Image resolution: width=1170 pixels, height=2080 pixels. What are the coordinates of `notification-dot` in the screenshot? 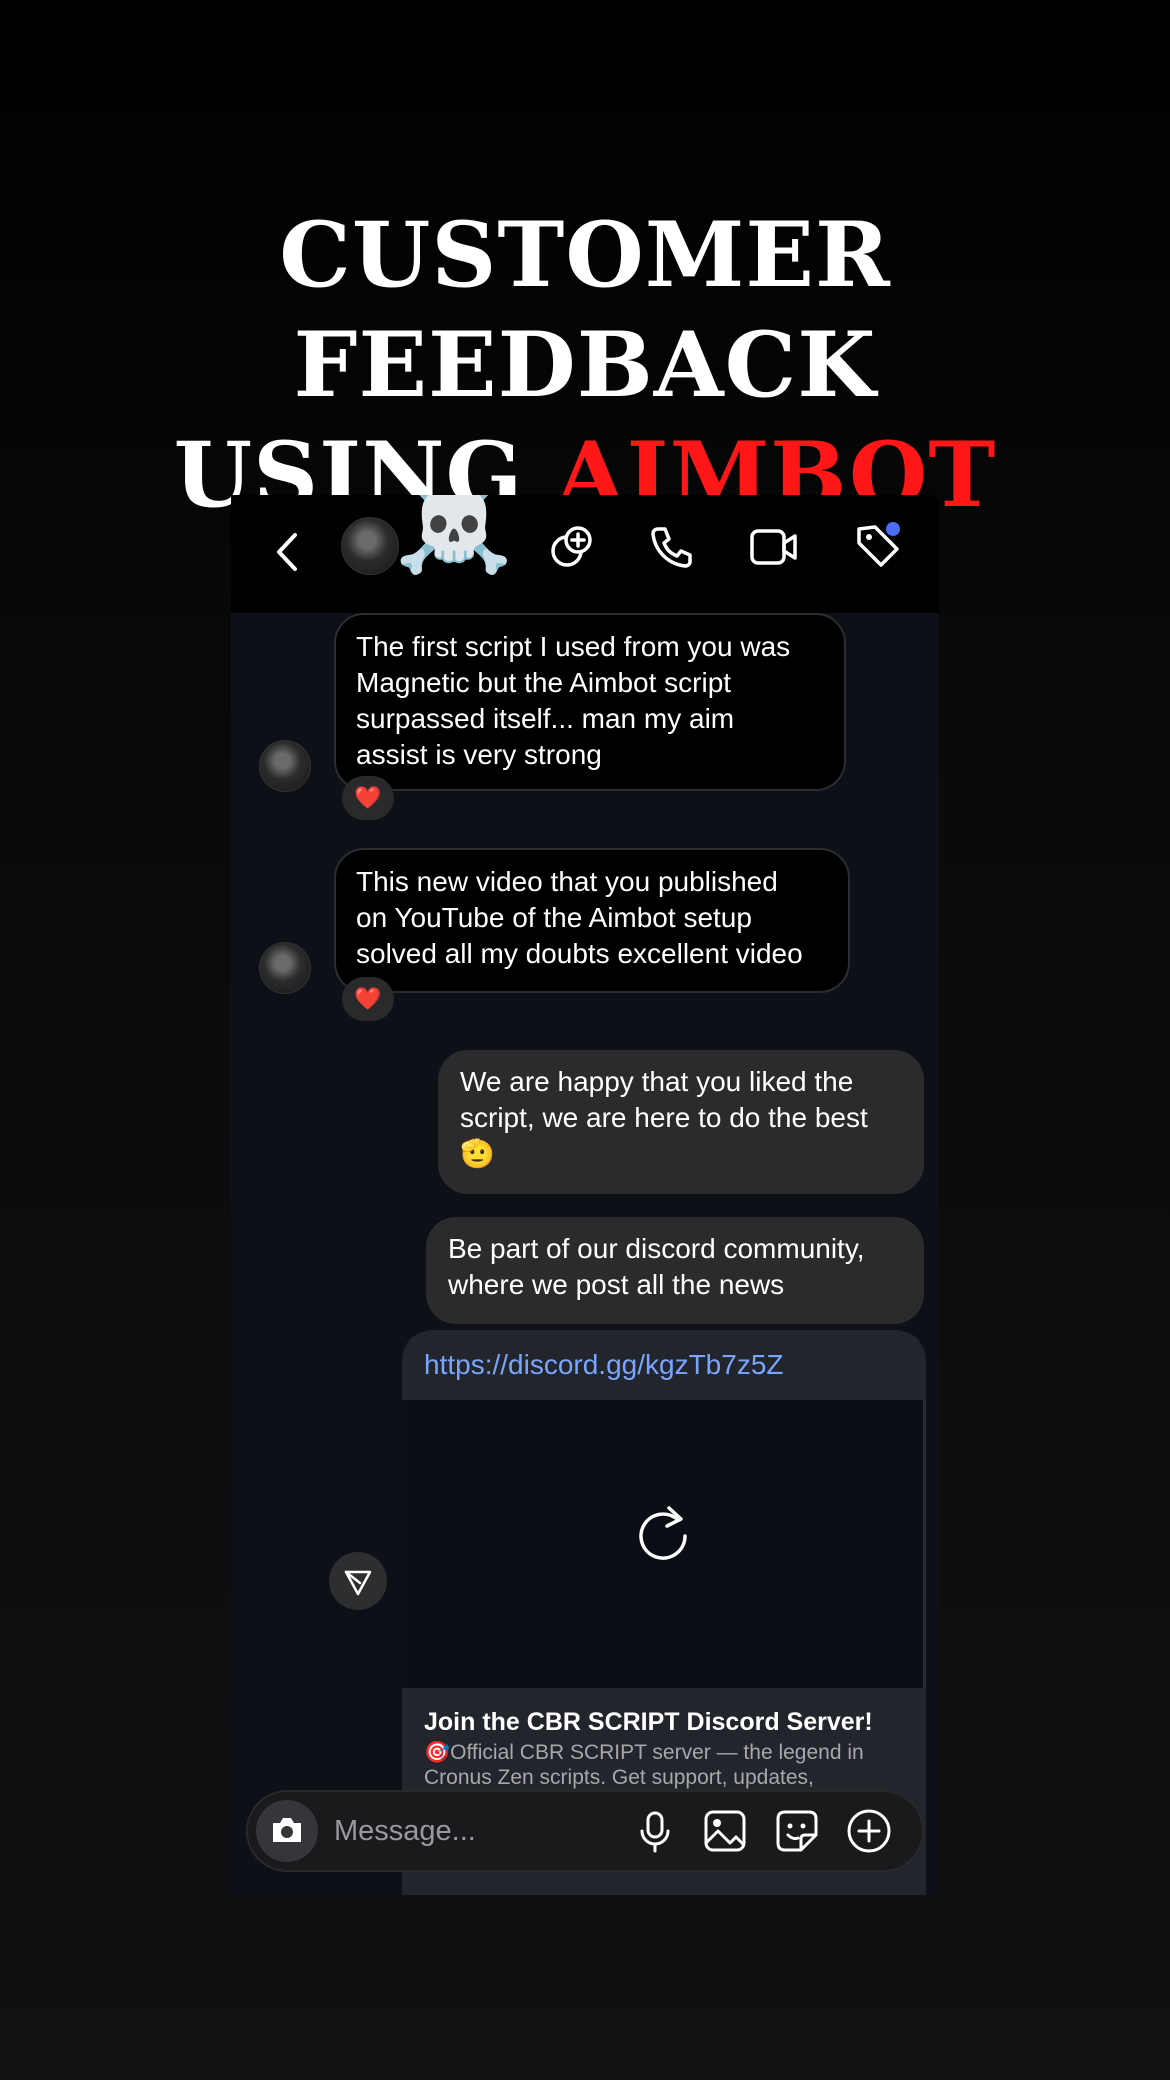 It's located at (893, 529).